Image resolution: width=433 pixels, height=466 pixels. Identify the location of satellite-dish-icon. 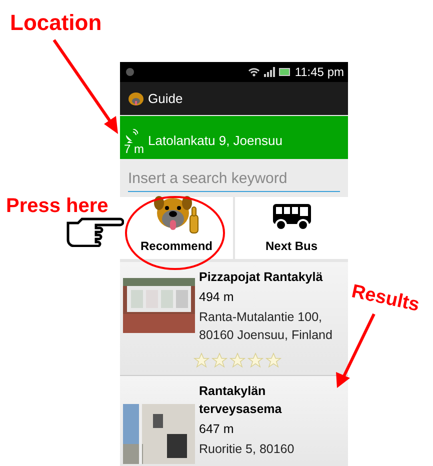
(131, 136).